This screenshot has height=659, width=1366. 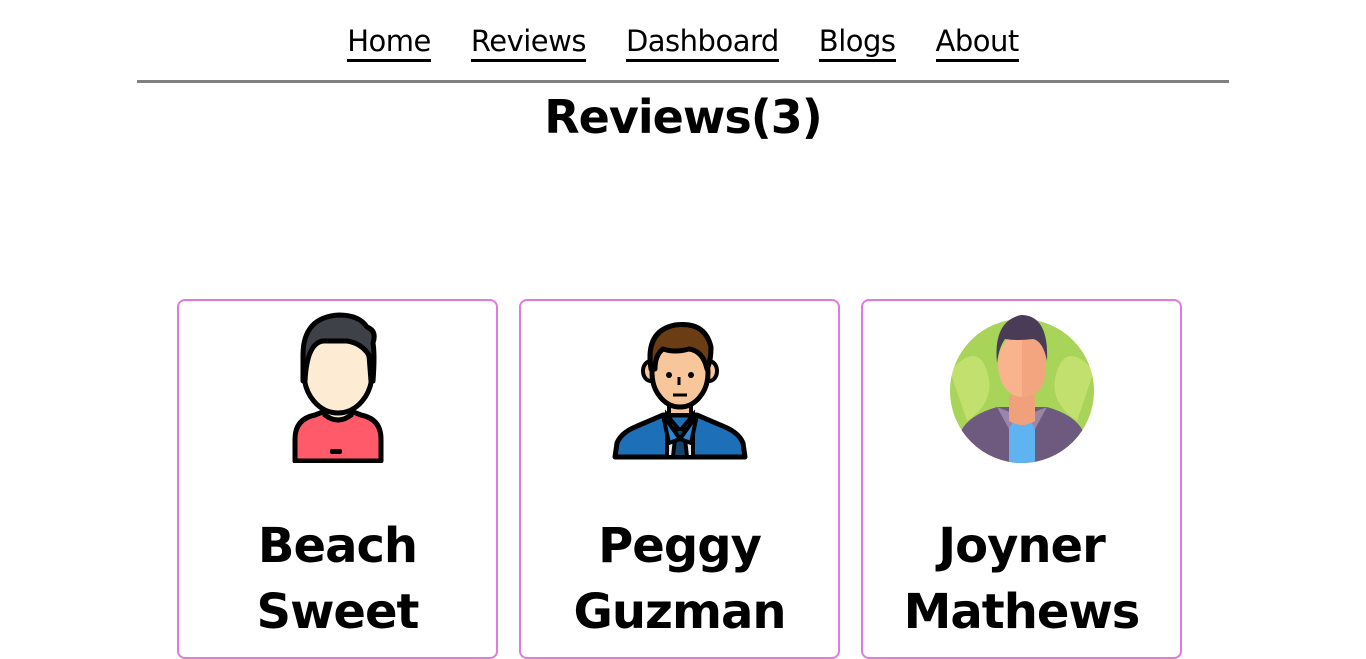 I want to click on businessman-blue-suit-avatar-icon, so click(x=679, y=390).